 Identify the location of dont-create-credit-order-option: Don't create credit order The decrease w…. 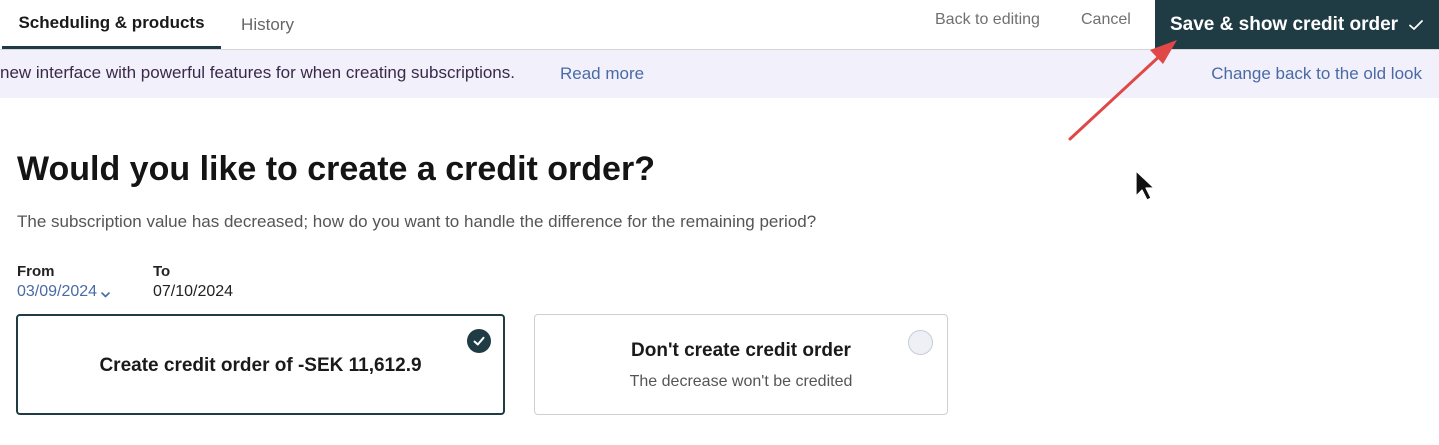
(741, 364).